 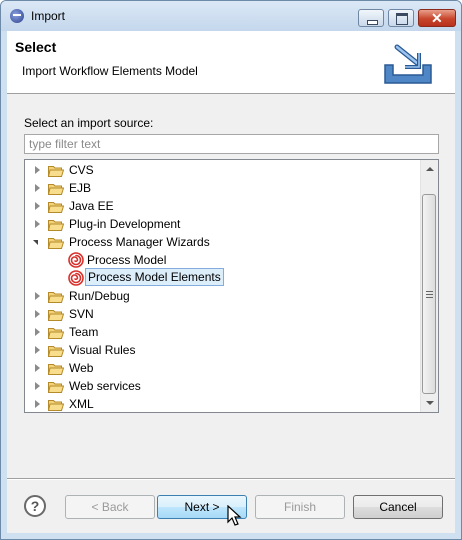 I want to click on scroll-up-arrow-icon, so click(x=429, y=168).